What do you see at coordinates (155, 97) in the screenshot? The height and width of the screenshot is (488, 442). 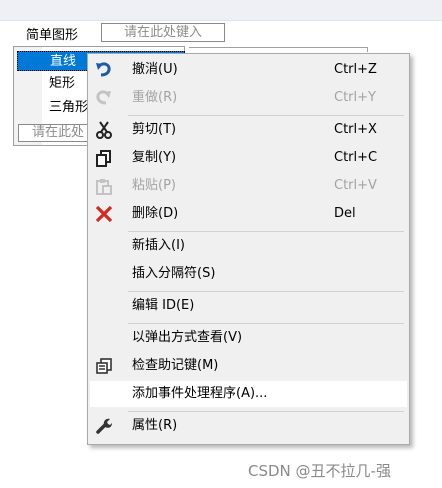 I see `ctx-item-label: 重做(R)` at bounding box center [155, 97].